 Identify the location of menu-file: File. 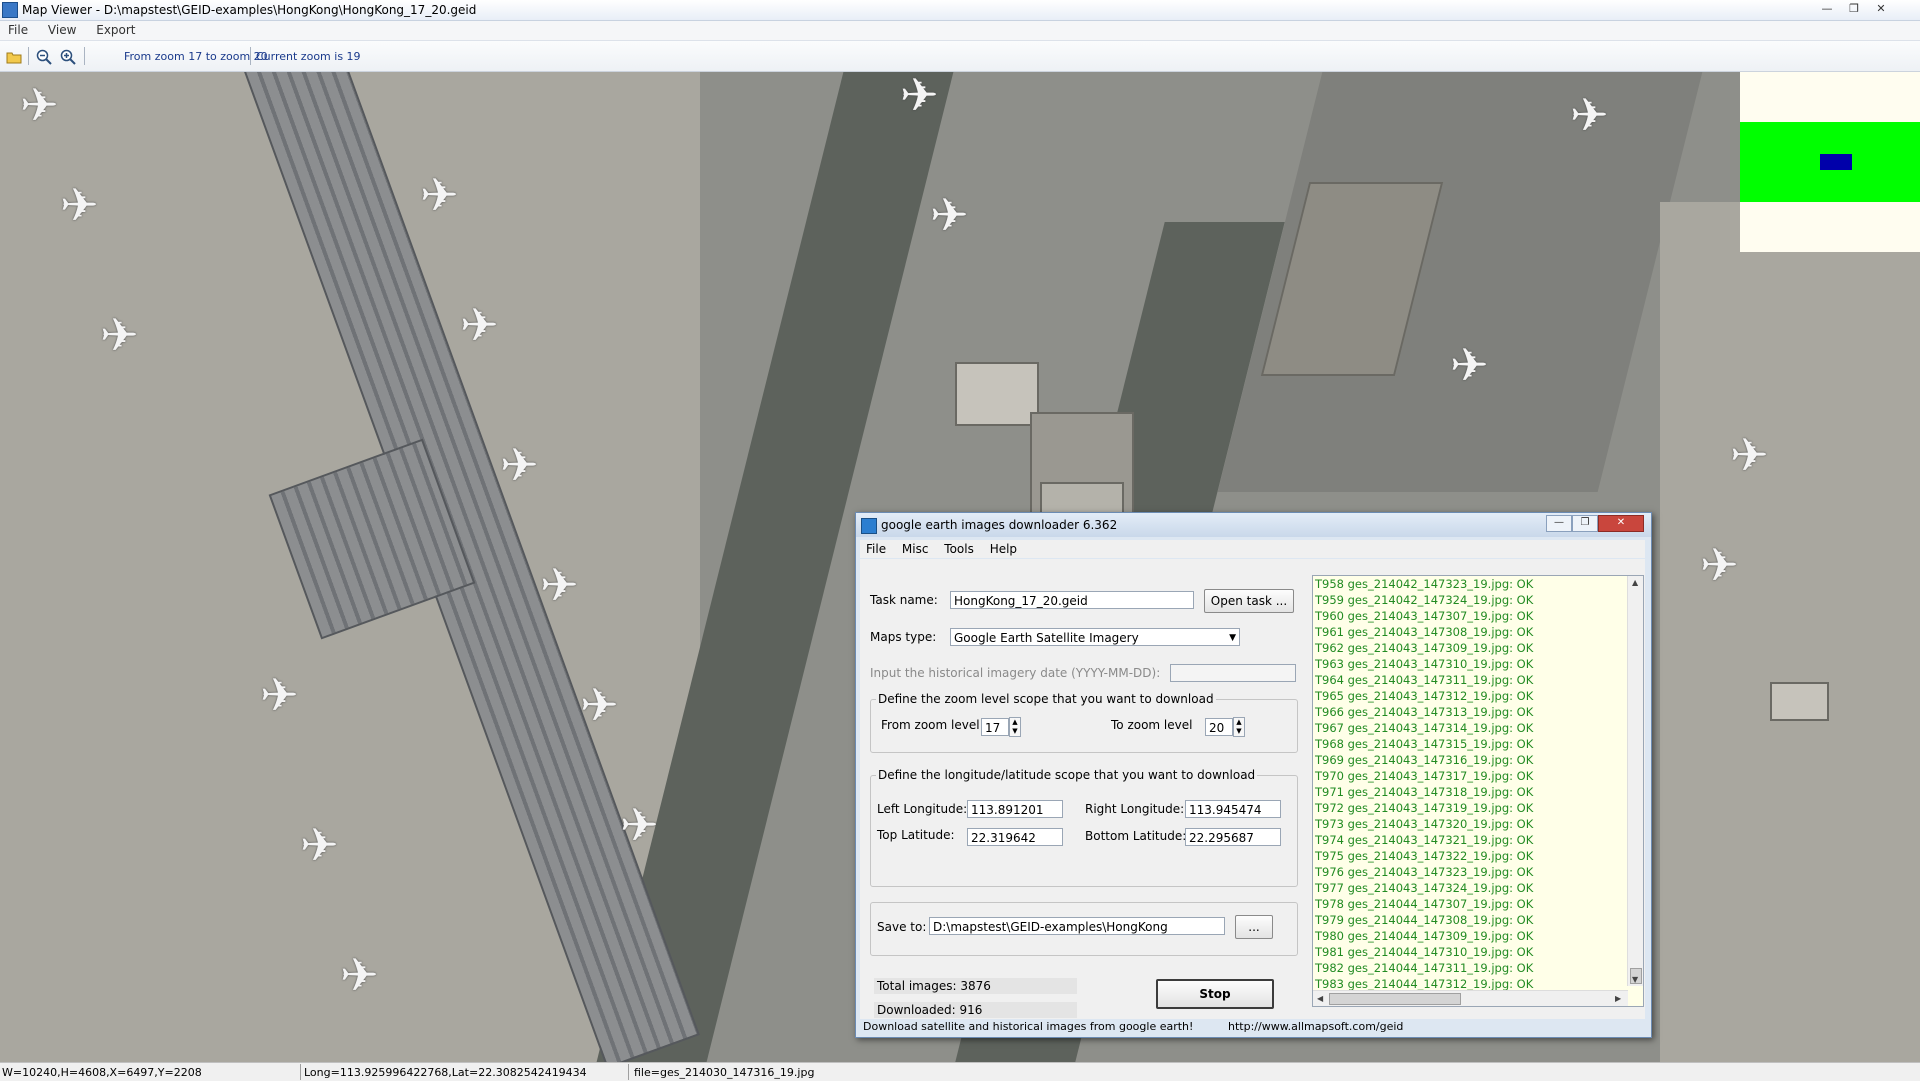
(18, 29).